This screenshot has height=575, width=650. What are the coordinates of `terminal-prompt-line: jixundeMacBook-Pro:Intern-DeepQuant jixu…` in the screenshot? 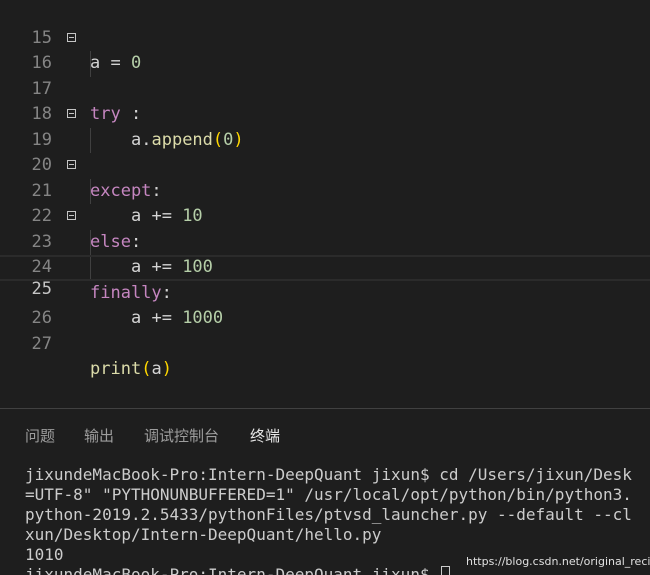 It's located at (238, 570).